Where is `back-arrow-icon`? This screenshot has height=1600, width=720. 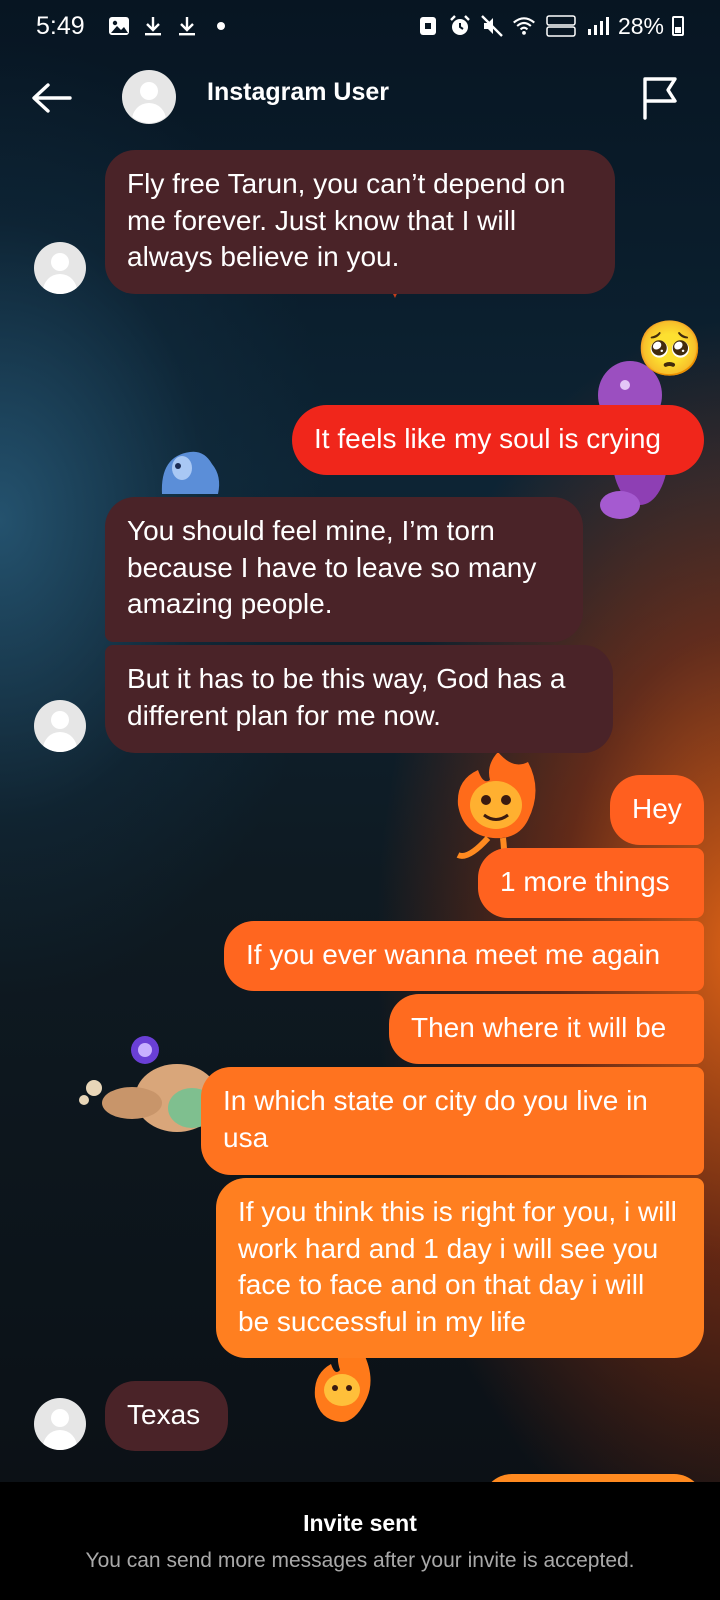
back-arrow-icon is located at coordinates (52, 98).